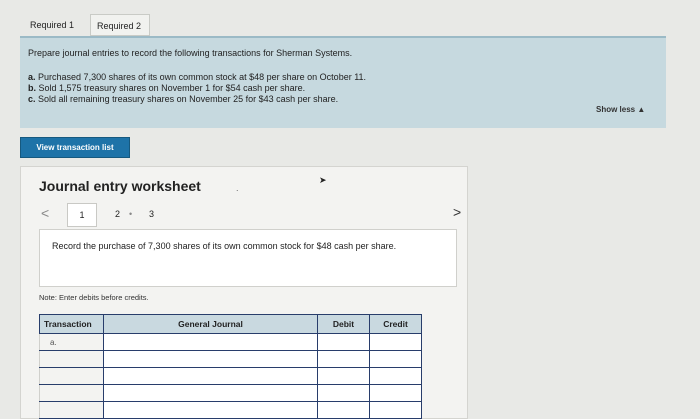 The height and width of the screenshot is (419, 700). What do you see at coordinates (457, 212) in the screenshot?
I see `chevron-right-icon: >` at bounding box center [457, 212].